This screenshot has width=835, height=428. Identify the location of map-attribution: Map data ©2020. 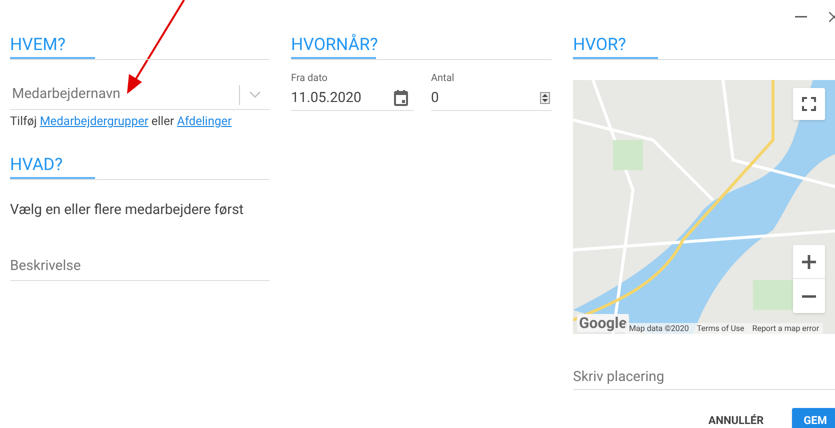
(659, 328).